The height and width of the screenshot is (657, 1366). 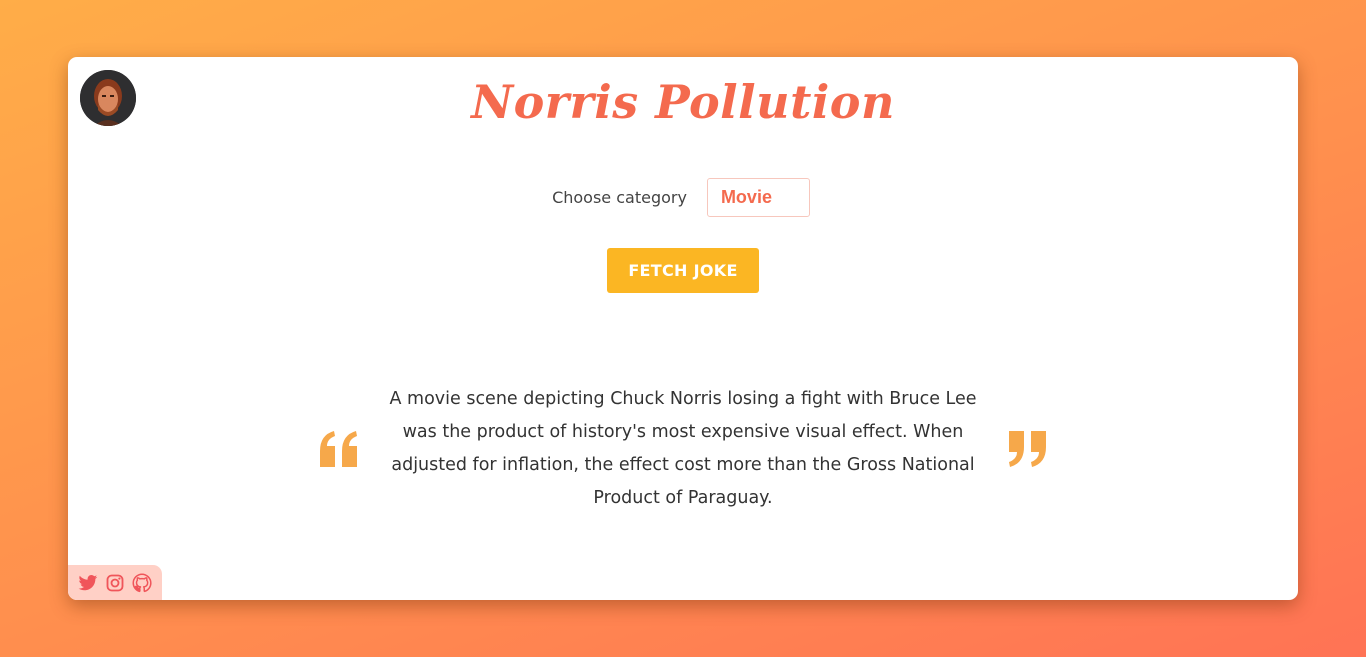 I want to click on open-quote-icon, so click(x=338, y=449).